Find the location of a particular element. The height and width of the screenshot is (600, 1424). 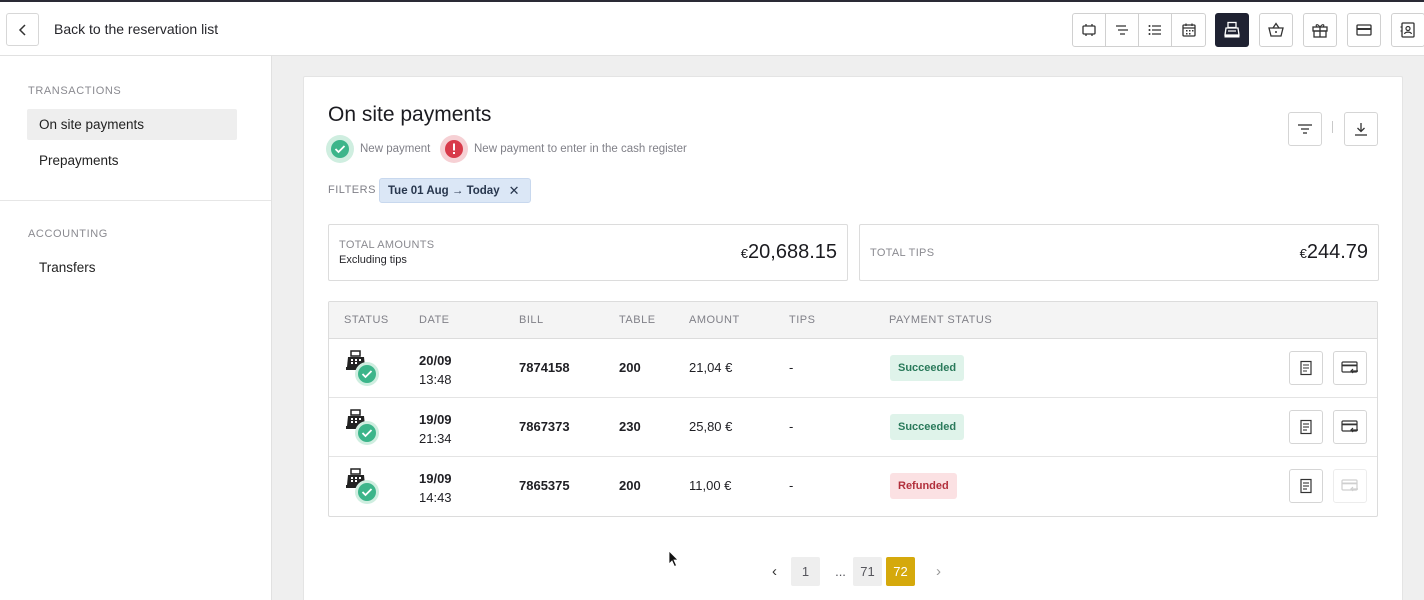

filters-label: FILTERS is located at coordinates (352, 190).